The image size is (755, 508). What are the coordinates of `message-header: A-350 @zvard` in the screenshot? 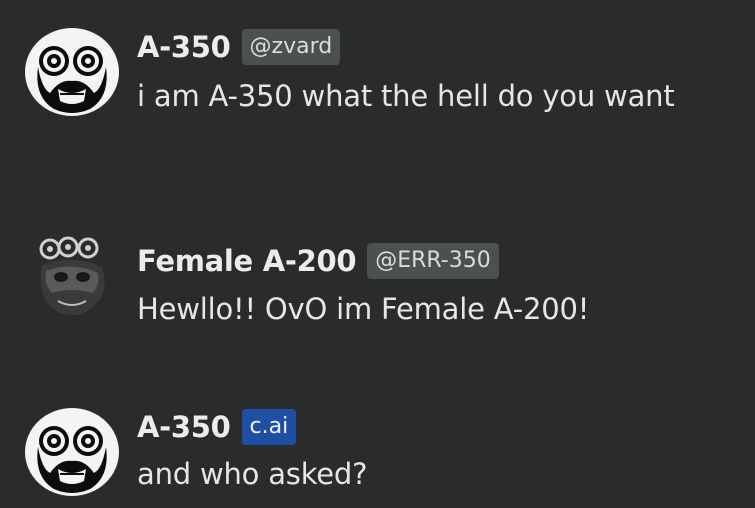 It's located at (239, 47).